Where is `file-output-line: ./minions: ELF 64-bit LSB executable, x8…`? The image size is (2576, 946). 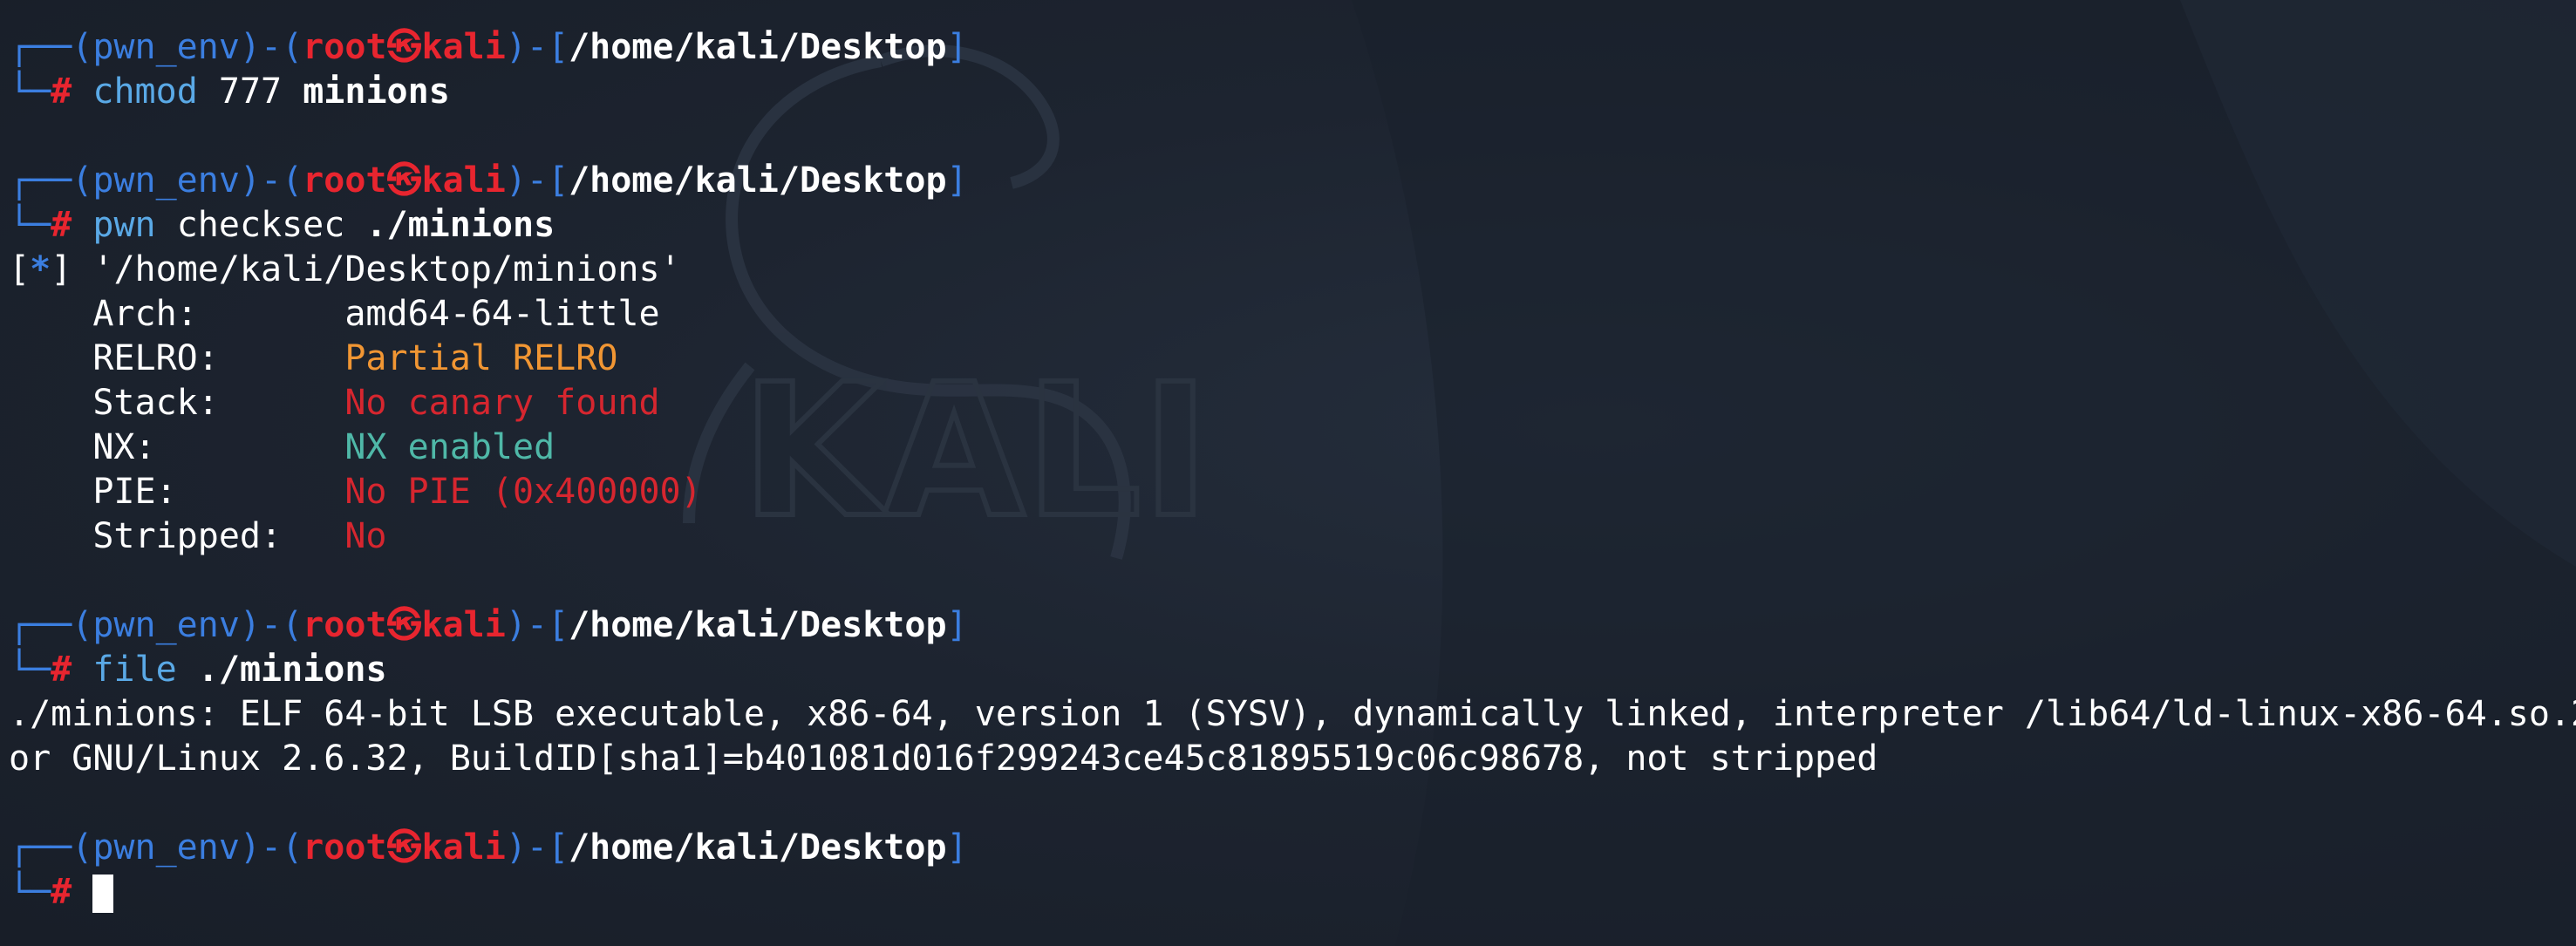 file-output-line: ./minions: ELF 64-bit LSB executable, x8… is located at coordinates (1293, 714).